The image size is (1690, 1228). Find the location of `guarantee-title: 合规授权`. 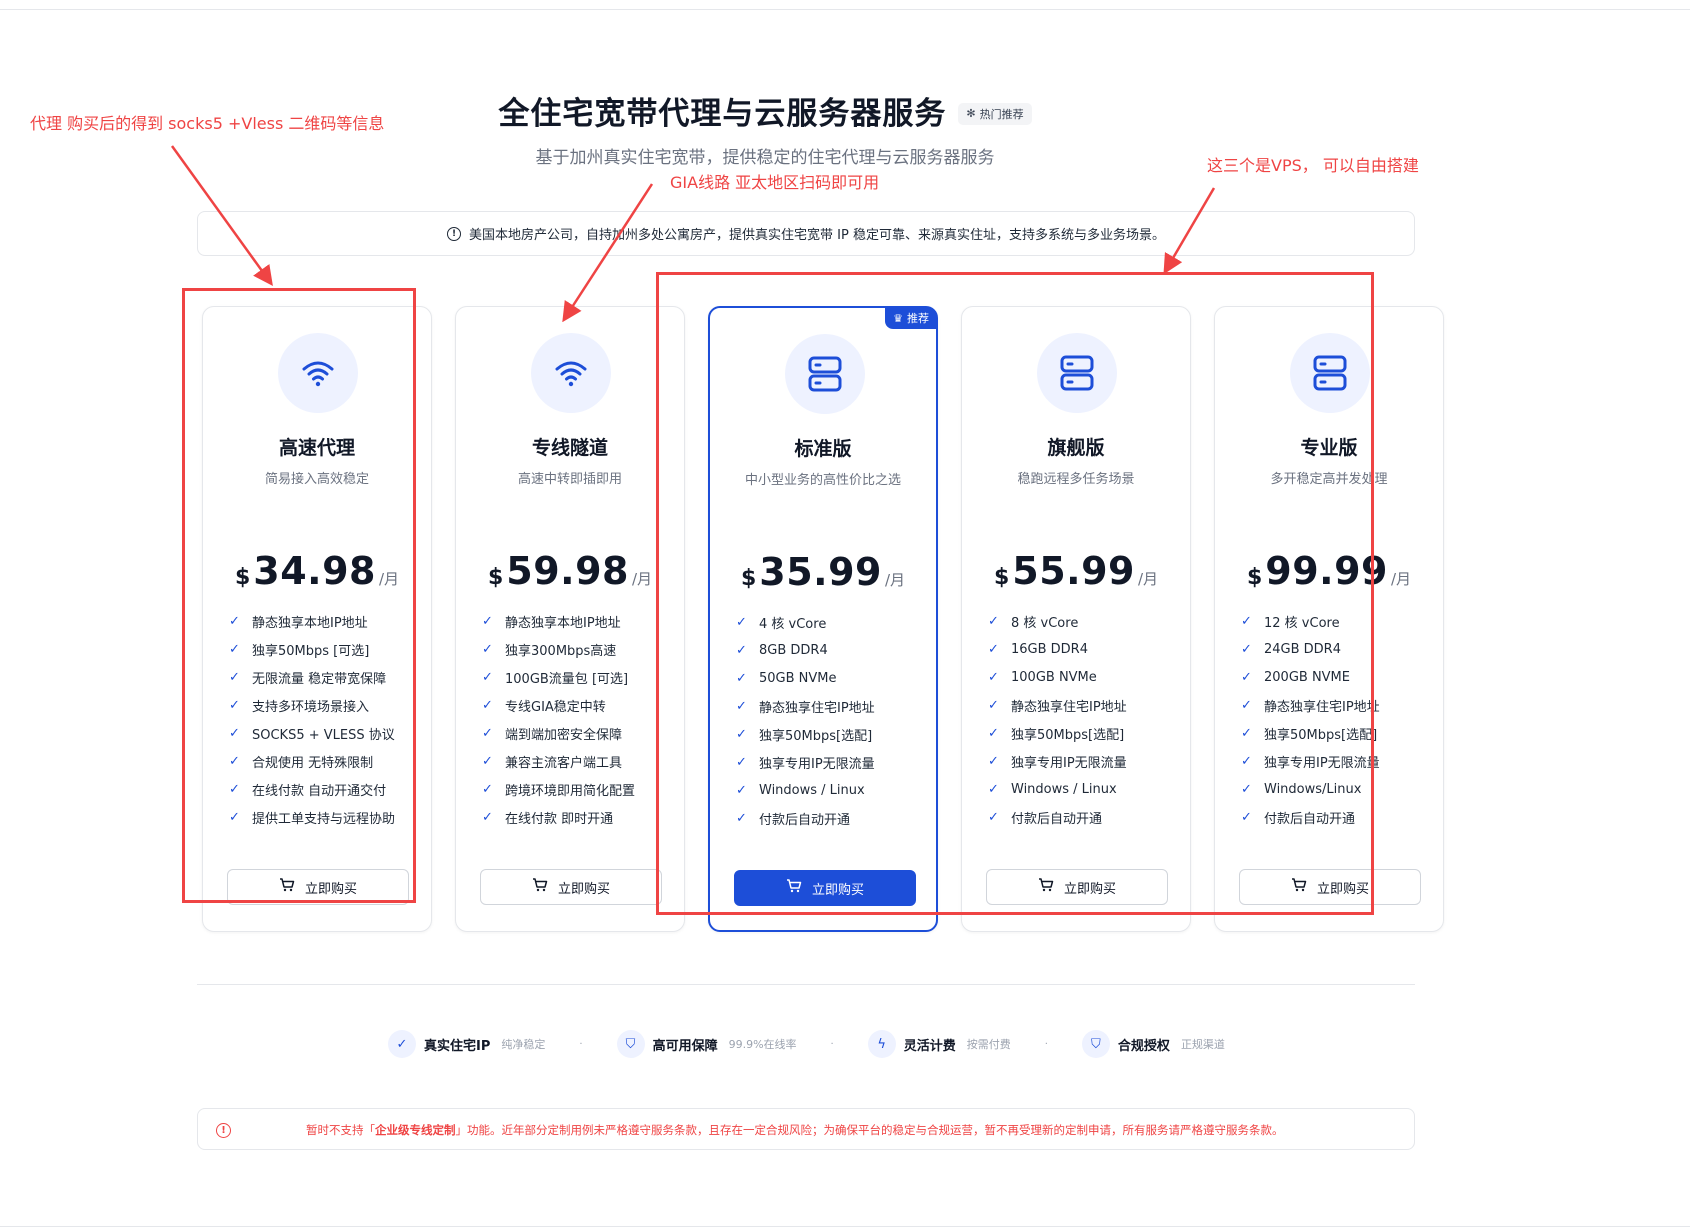

guarantee-title: 合规授权 is located at coordinates (1143, 1046).